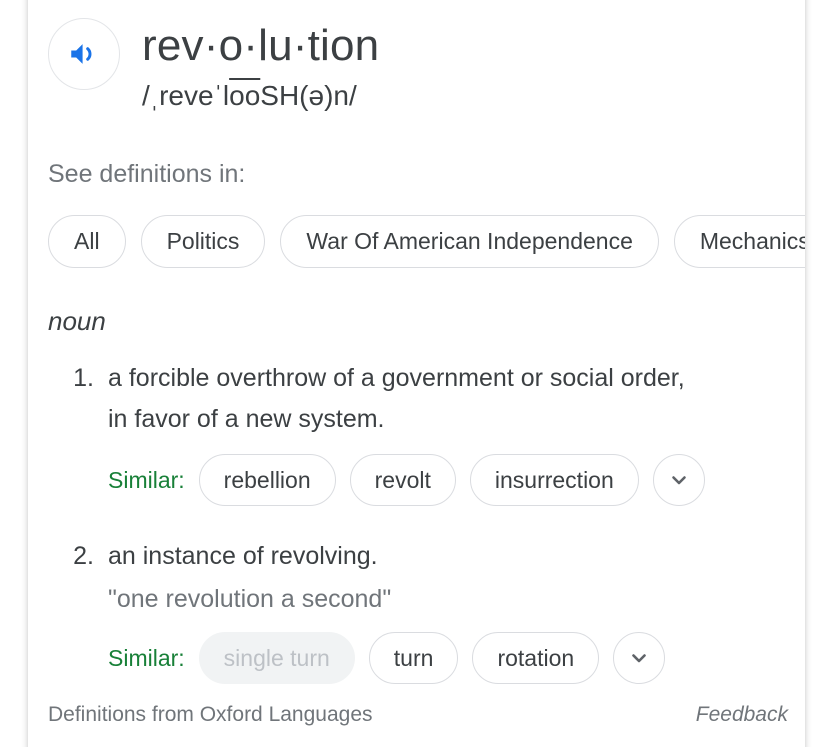 The height and width of the screenshot is (747, 828). Describe the element at coordinates (245, 95) in the screenshot. I see `phonetic-macron-vowels: oo` at that location.